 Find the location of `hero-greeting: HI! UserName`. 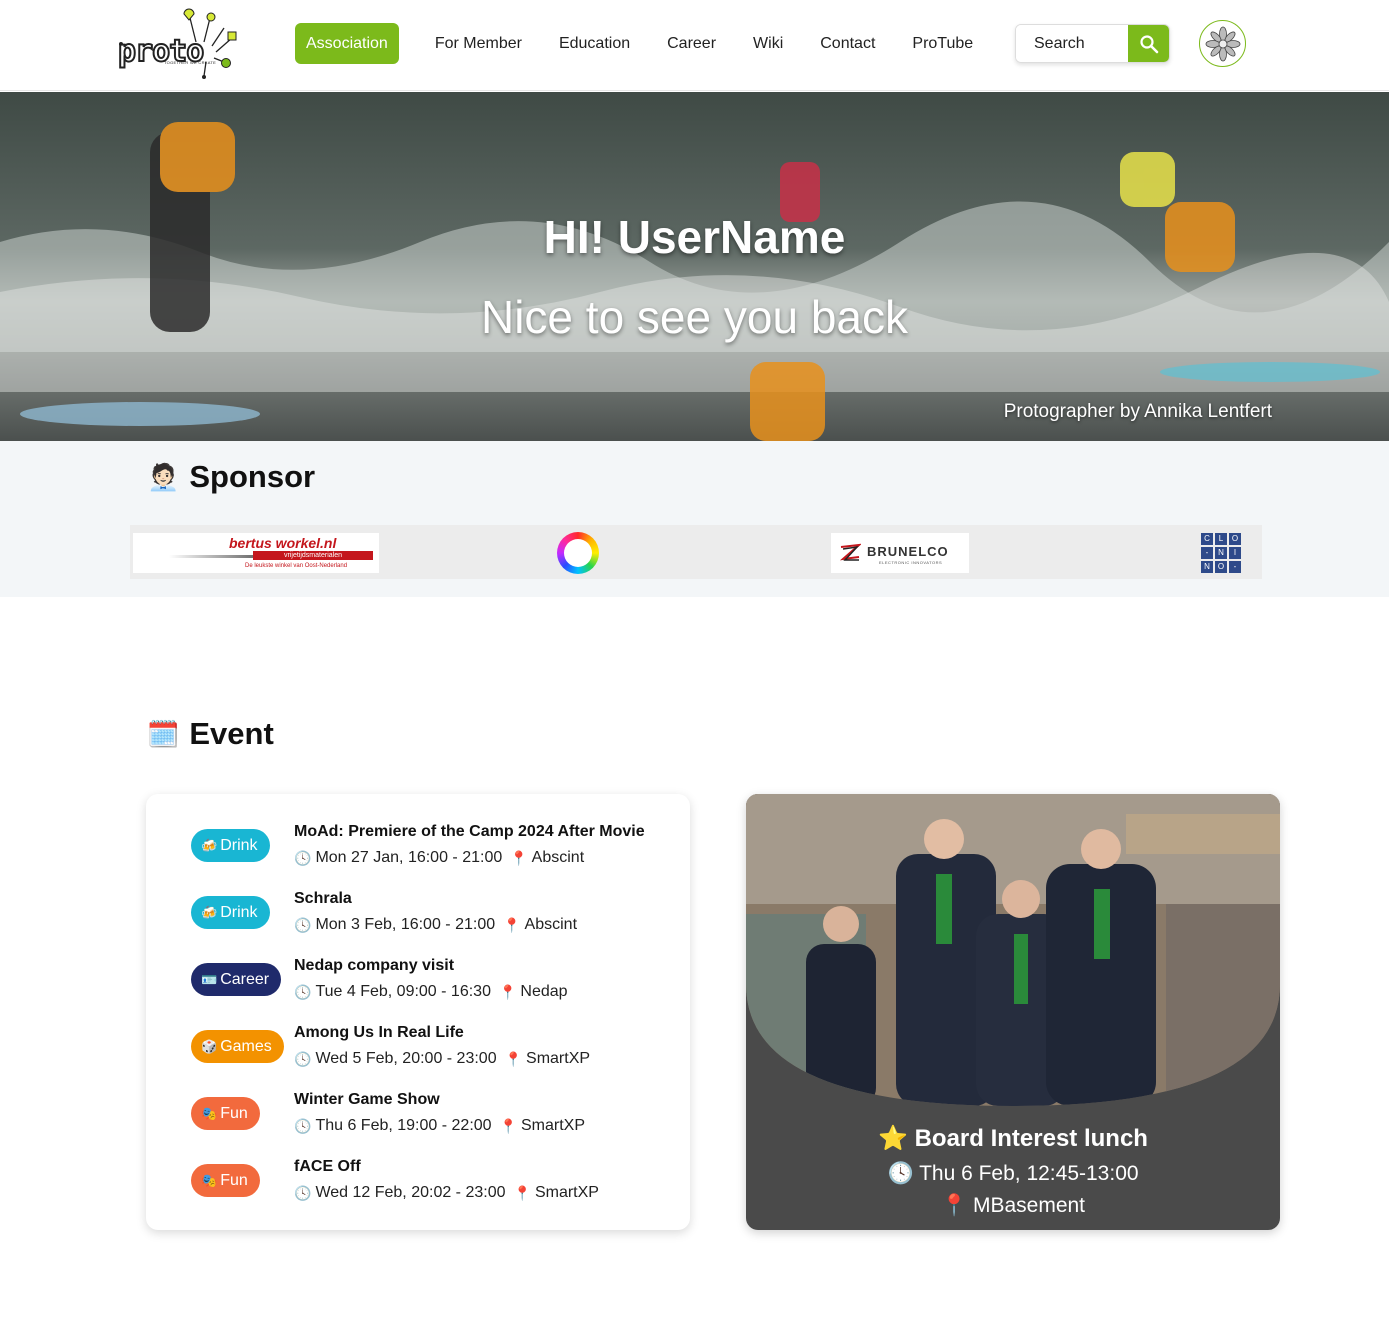

hero-greeting: HI! UserName is located at coordinates (694, 237).